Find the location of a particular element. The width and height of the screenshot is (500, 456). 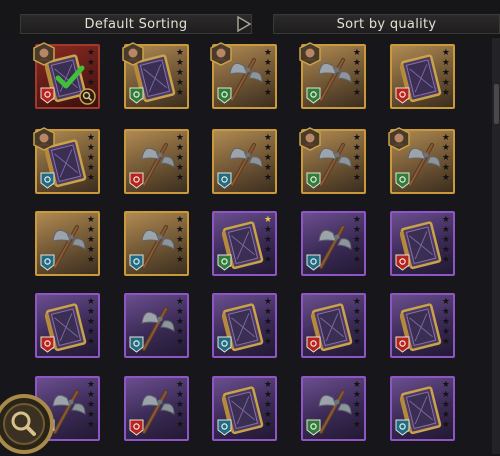

search-button is located at coordinates (28, 424).